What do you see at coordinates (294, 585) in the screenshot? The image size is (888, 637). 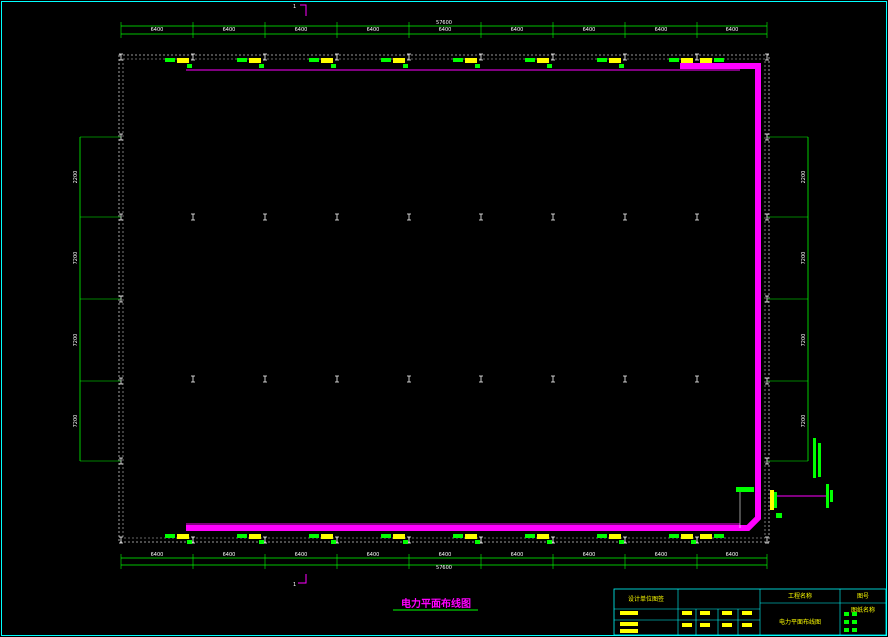 I see `section-mark-bottom-label: 1` at bounding box center [294, 585].